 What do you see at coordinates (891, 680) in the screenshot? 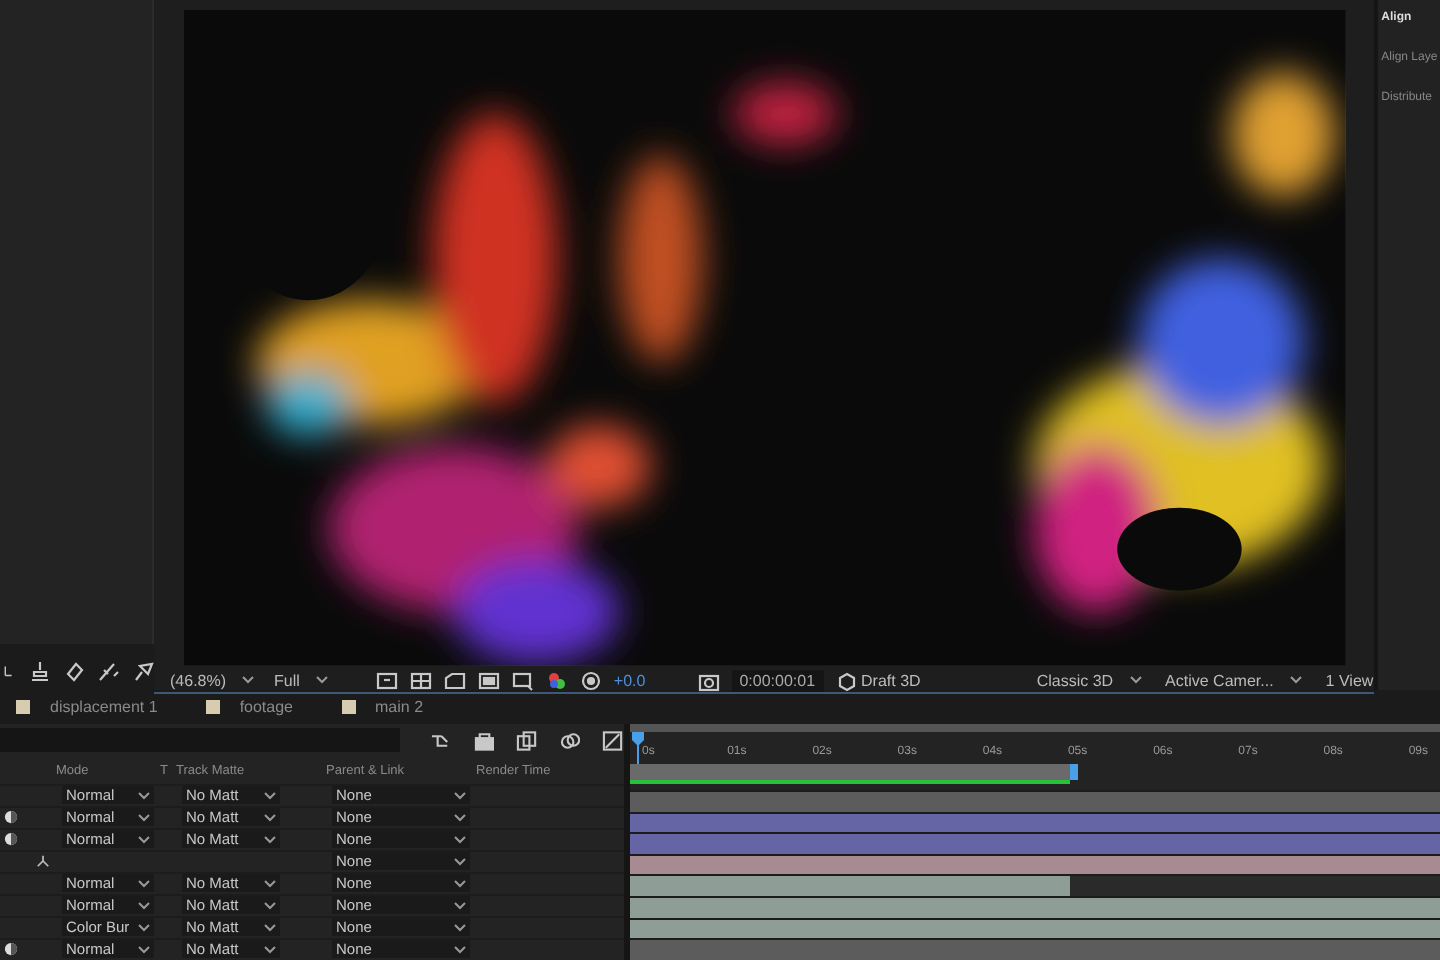
I see `draft-3d-button: Draft 3D` at bounding box center [891, 680].